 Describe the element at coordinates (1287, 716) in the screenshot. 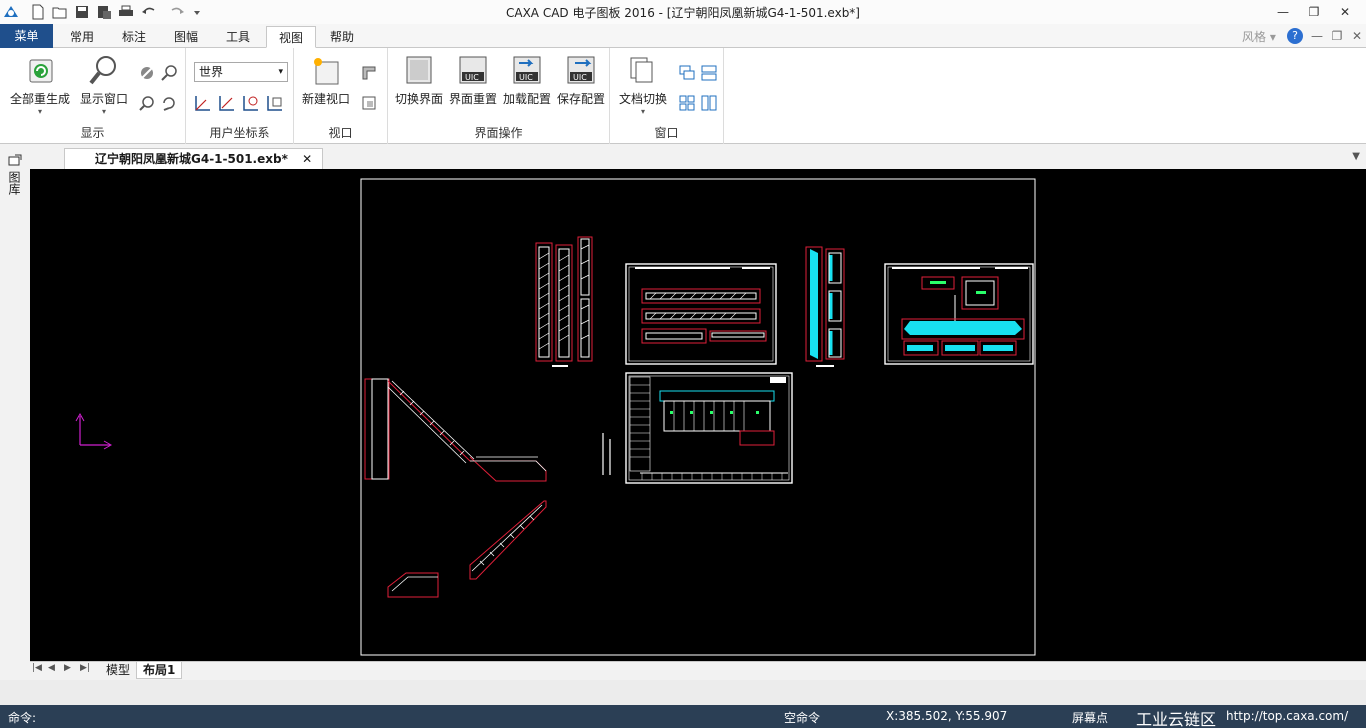

I see `watermark-url: http://top.caxa.com/` at that location.